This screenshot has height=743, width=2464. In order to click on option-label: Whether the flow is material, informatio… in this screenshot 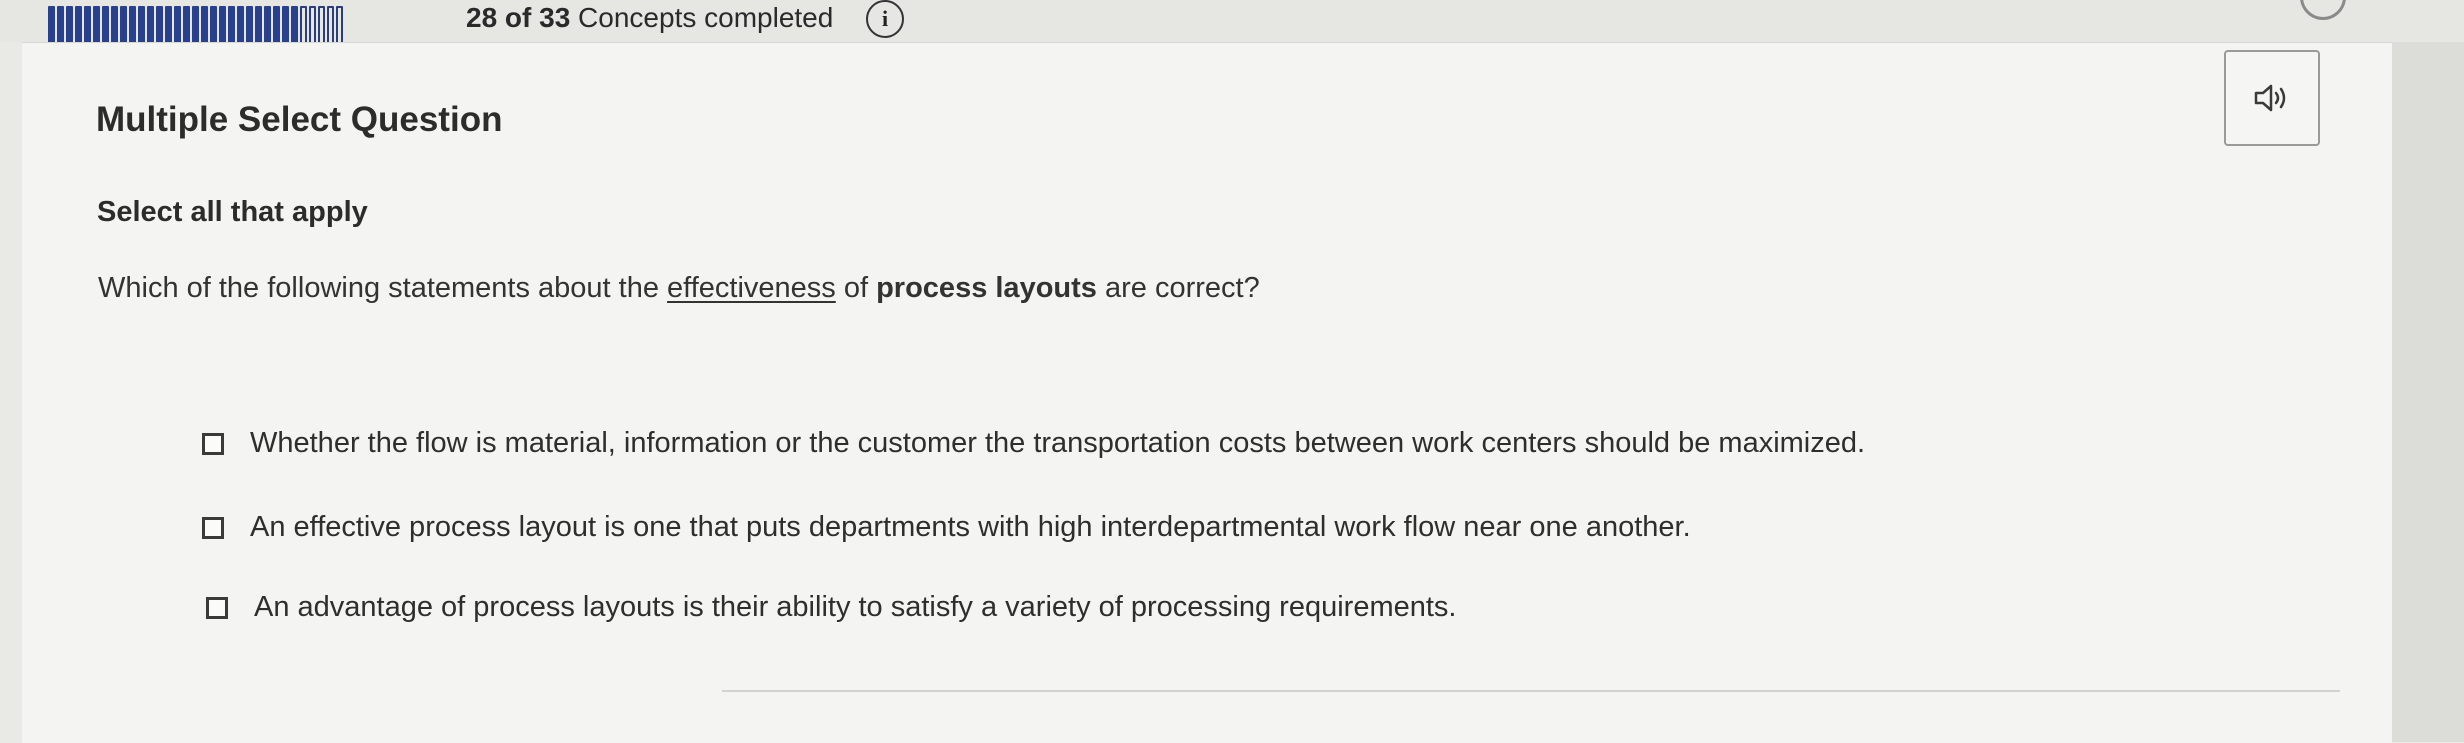, I will do `click(1058, 443)`.